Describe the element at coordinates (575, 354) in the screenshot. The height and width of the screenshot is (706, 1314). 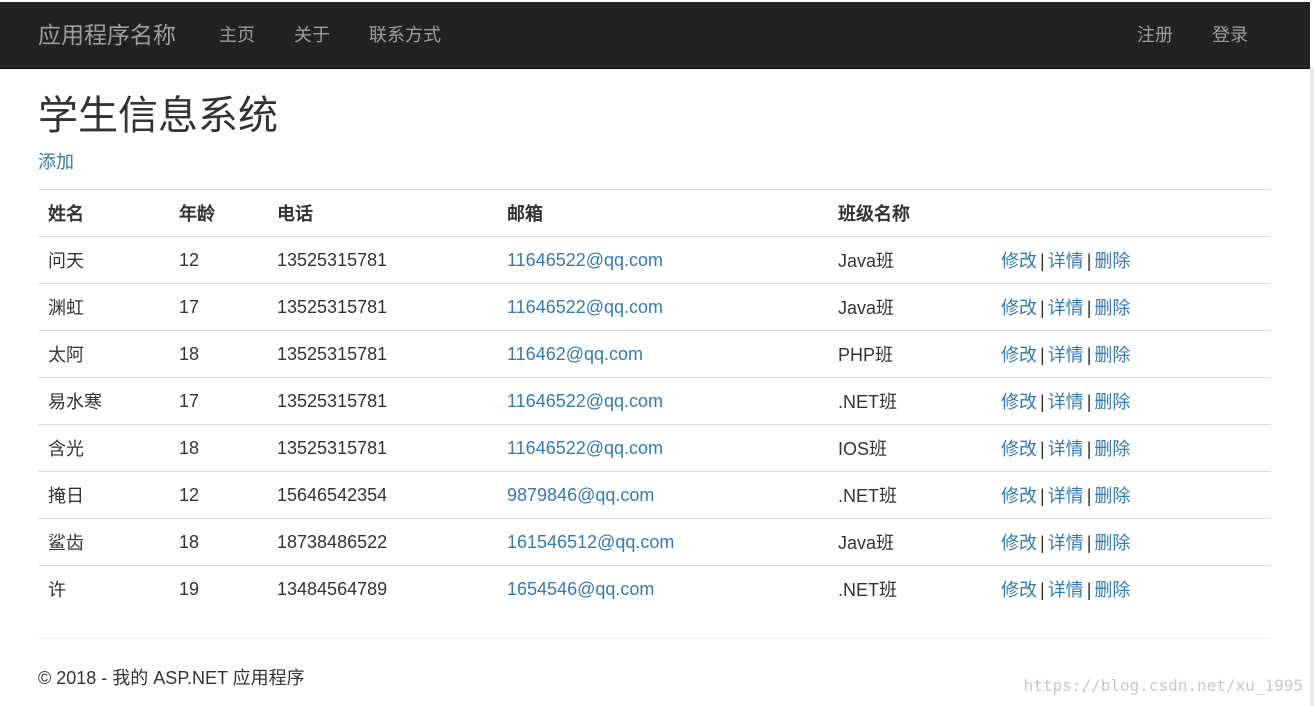
I see `email-link: 116462@qq.com` at that location.